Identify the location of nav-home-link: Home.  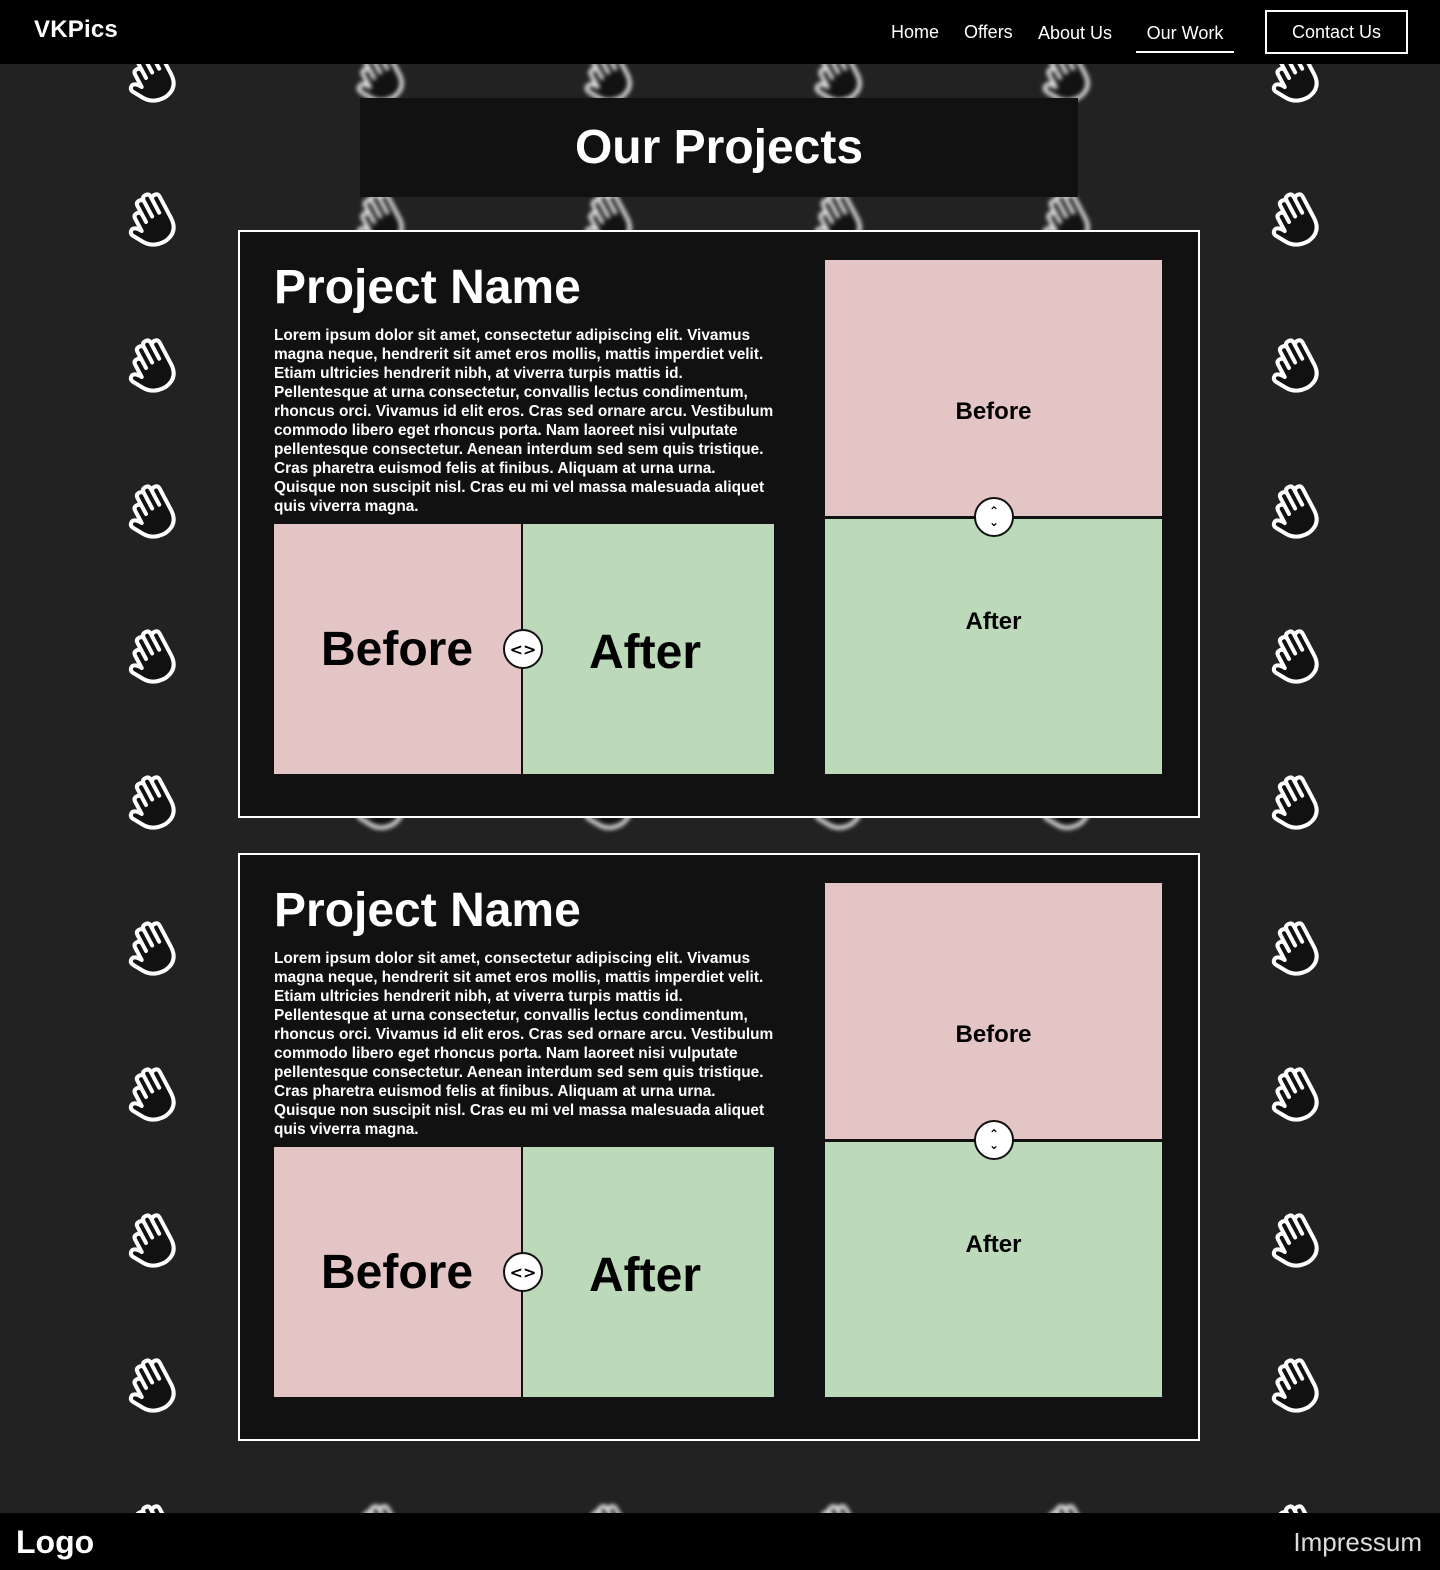
(915, 32).